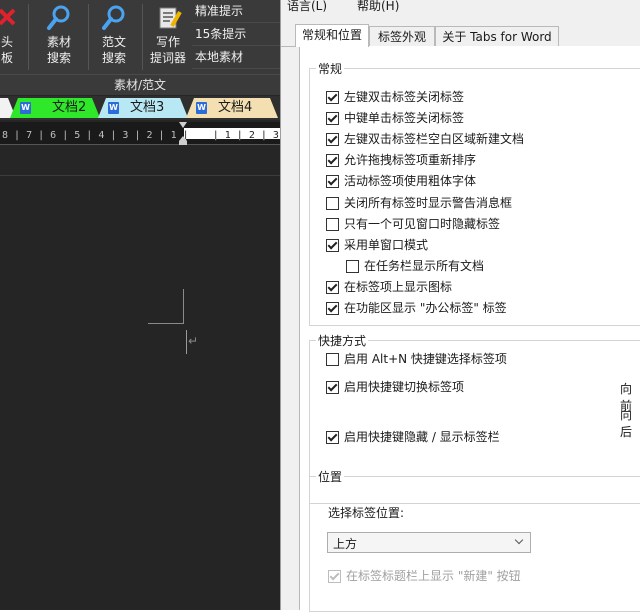 This screenshot has height=612, width=640. I want to click on paragraph-mark-icon: ↵, so click(193, 341).